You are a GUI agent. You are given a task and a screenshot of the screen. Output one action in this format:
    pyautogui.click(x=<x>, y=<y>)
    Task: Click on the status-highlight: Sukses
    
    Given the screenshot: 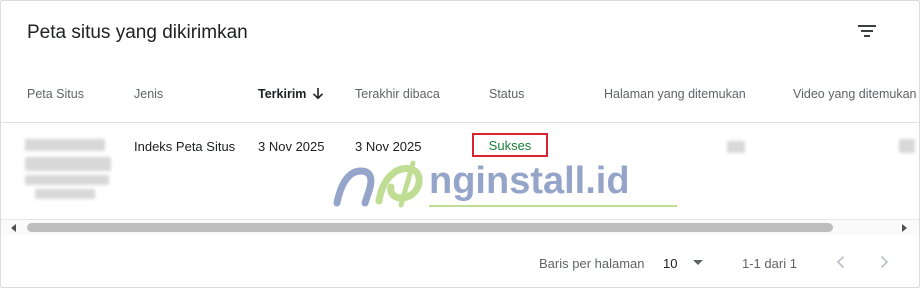 What is the action you would take?
    pyautogui.click(x=510, y=145)
    